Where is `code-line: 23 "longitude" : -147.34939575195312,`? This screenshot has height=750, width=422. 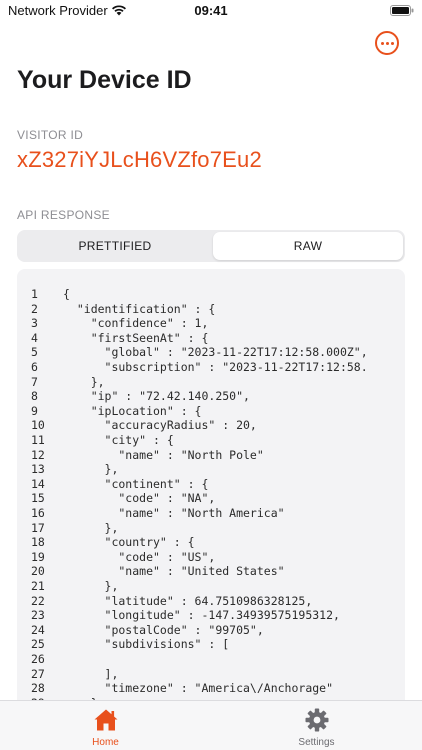
code-line: 23 "longitude" : -147.34939575195312, is located at coordinates (211, 615).